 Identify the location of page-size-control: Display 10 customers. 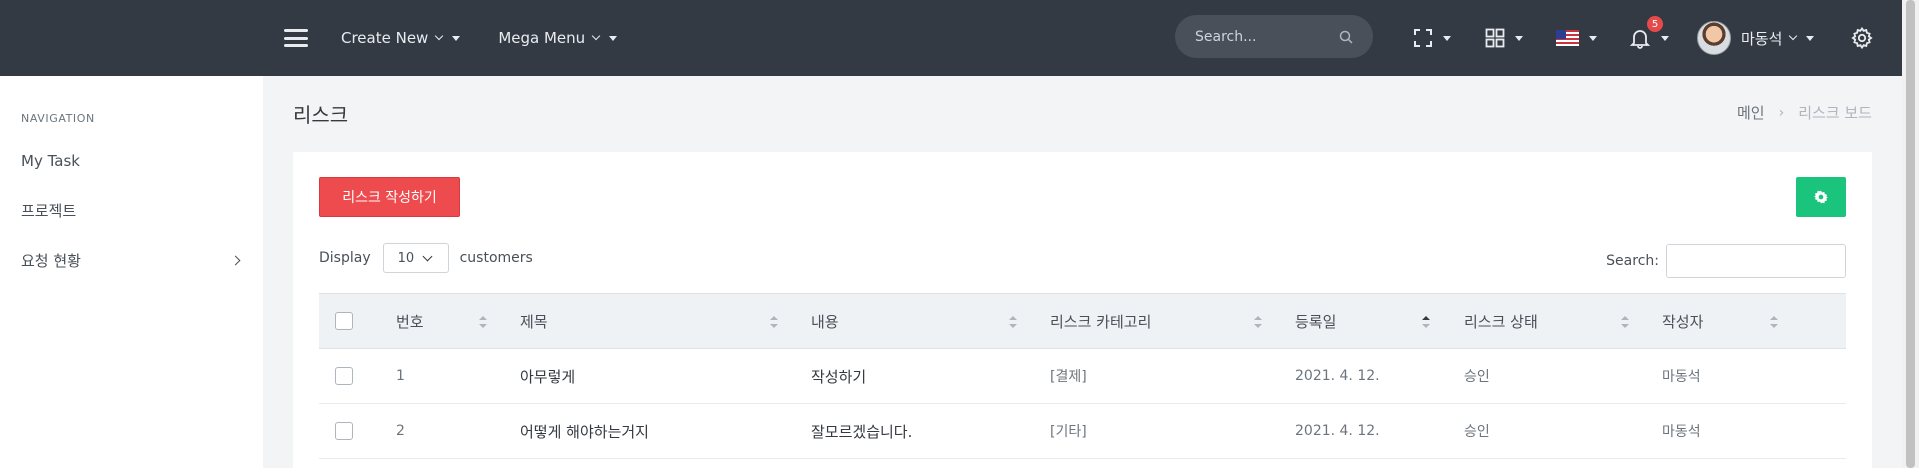
(426, 258).